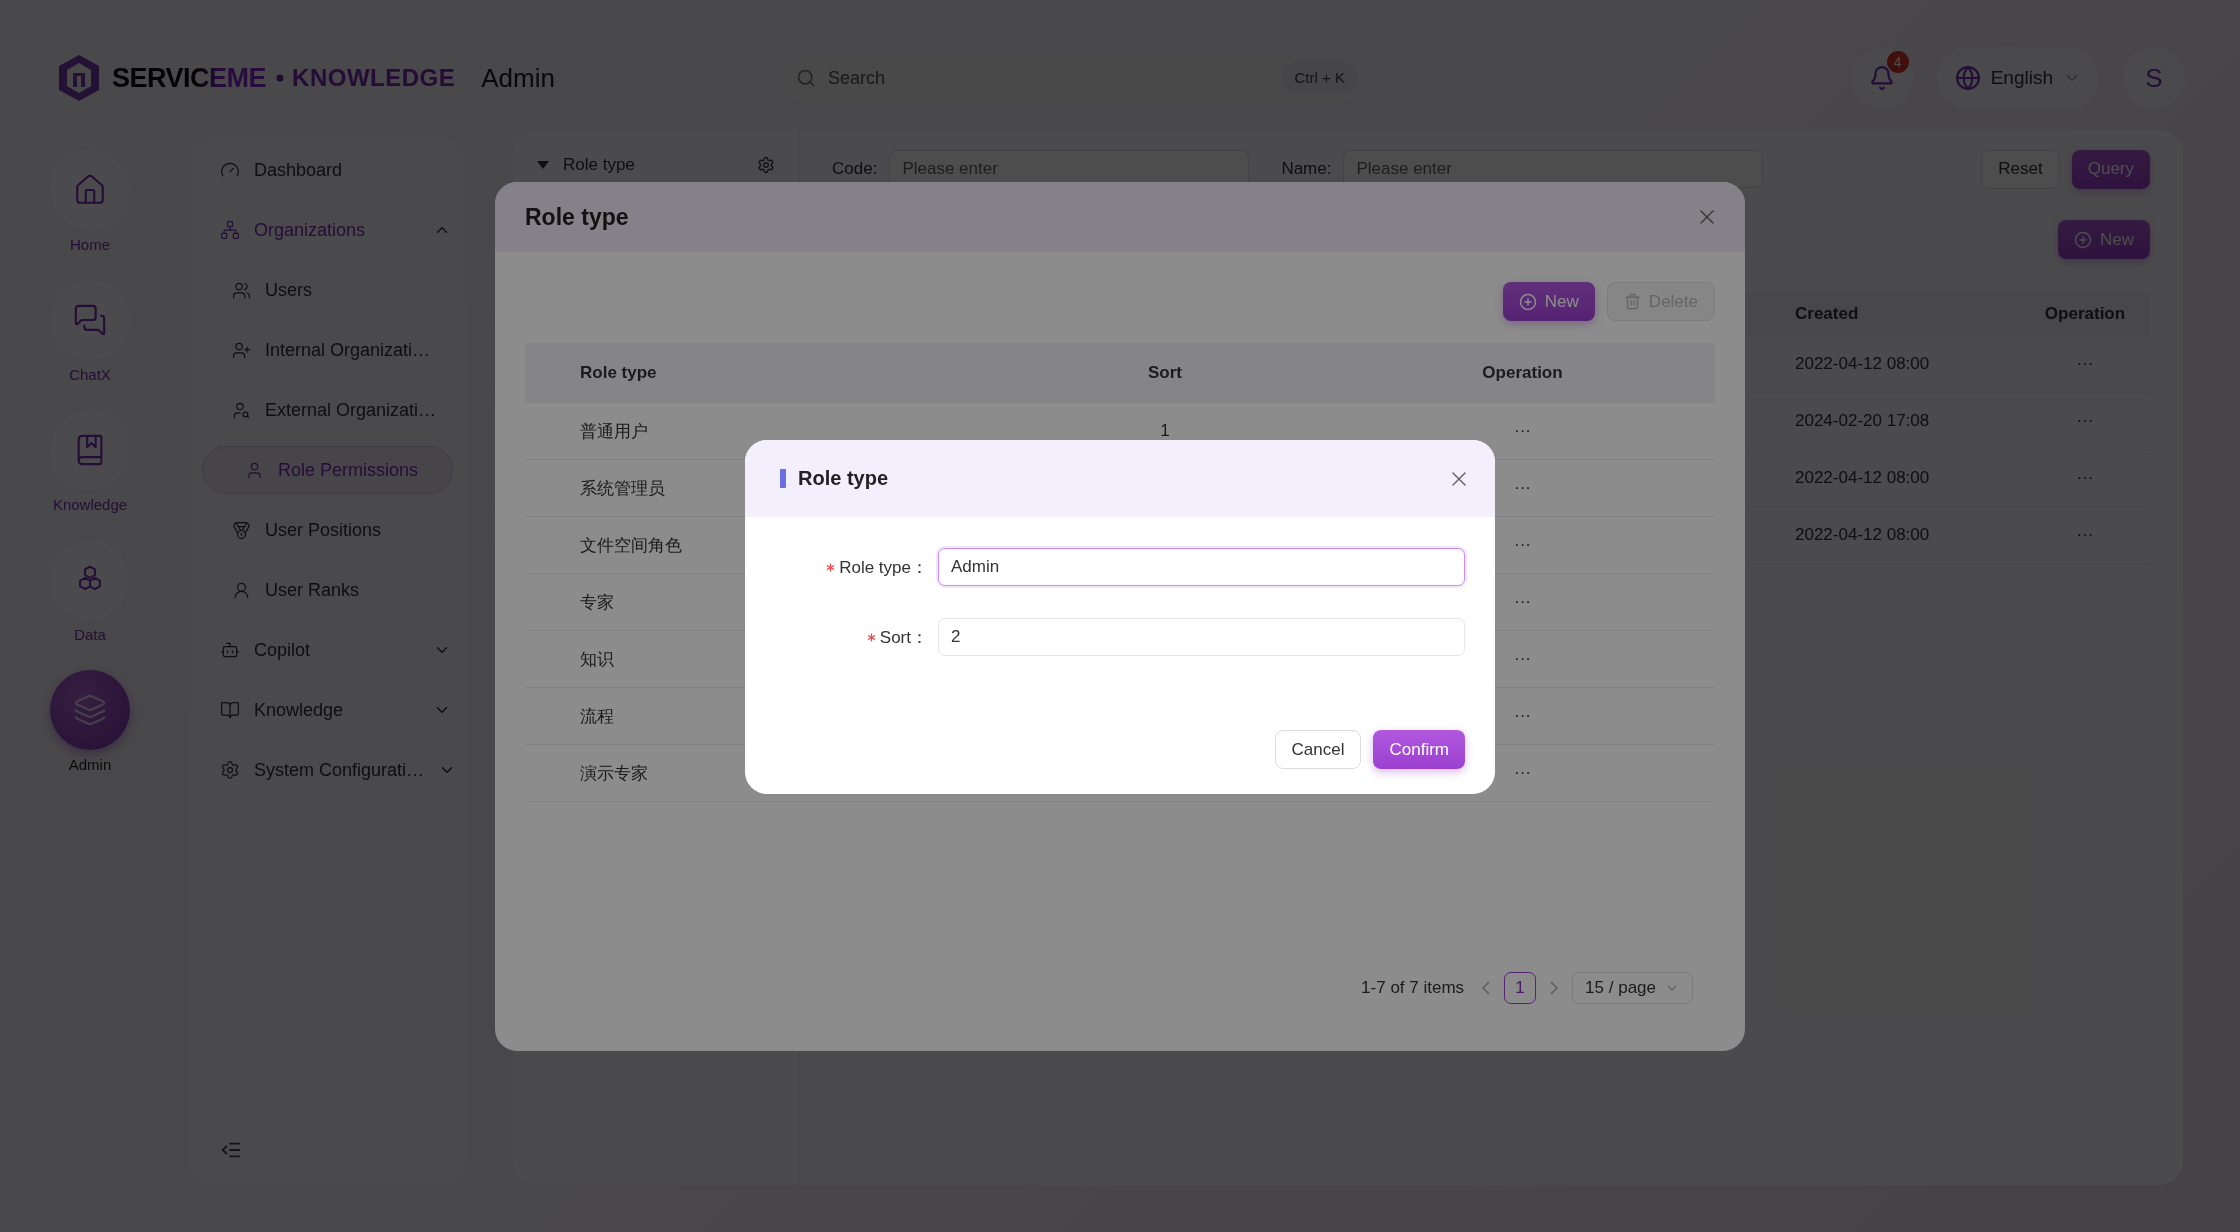 This screenshot has width=2240, height=1232. I want to click on cancel-button: Cancel, so click(1318, 749).